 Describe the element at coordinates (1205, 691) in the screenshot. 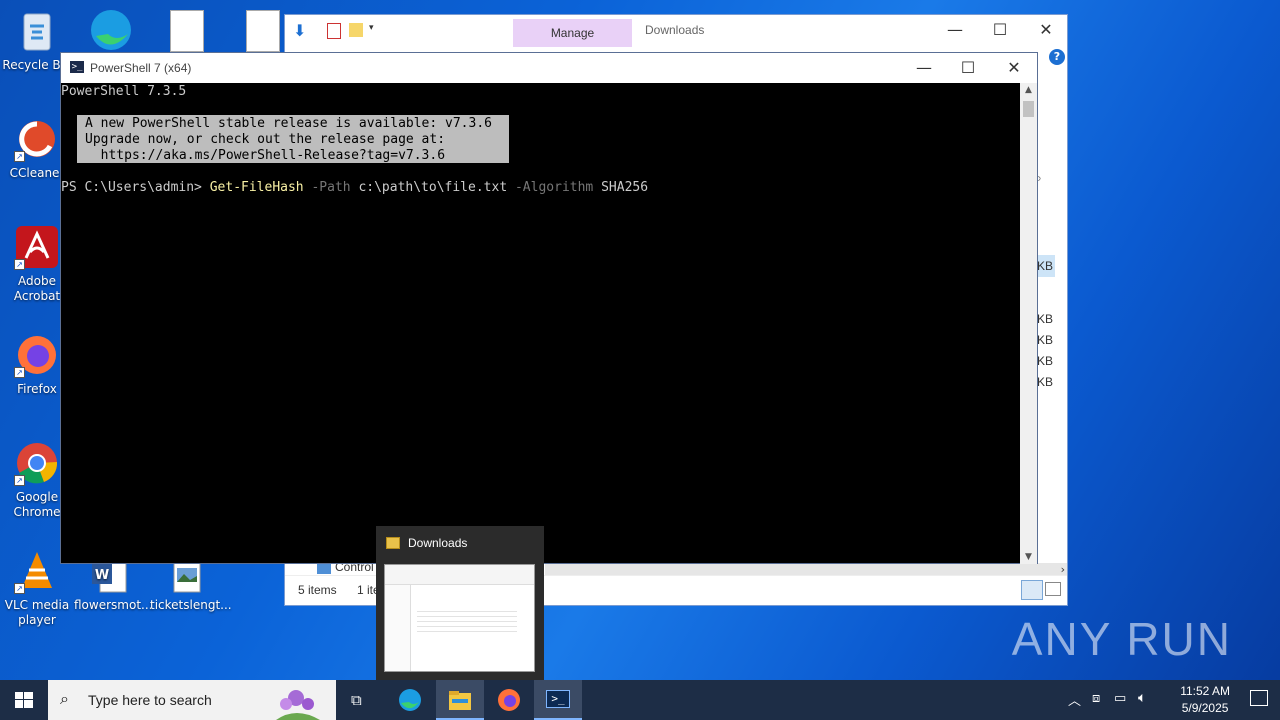

I see `clock-time: 11:52 AM` at that location.